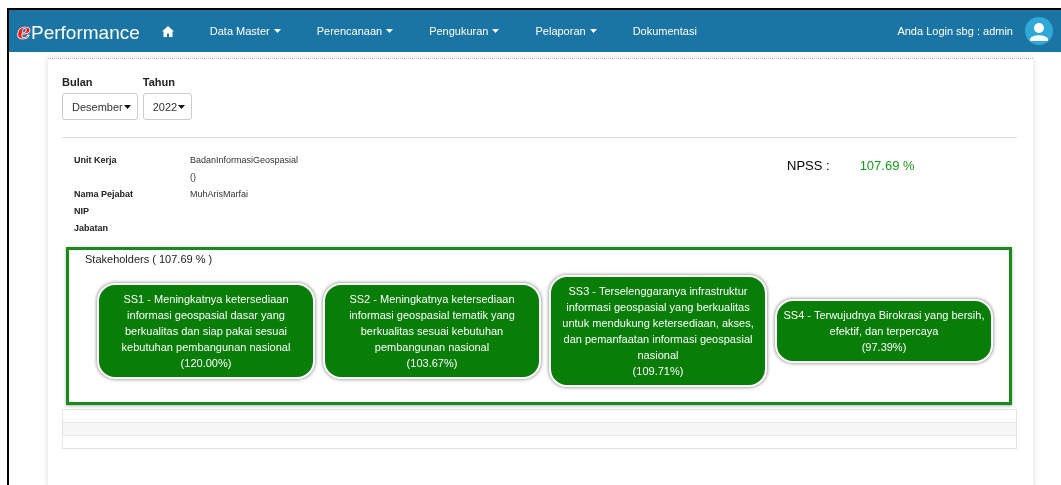 The height and width of the screenshot is (485, 1061). What do you see at coordinates (104, 194) in the screenshot?
I see `info-label: Nama Pejabat` at bounding box center [104, 194].